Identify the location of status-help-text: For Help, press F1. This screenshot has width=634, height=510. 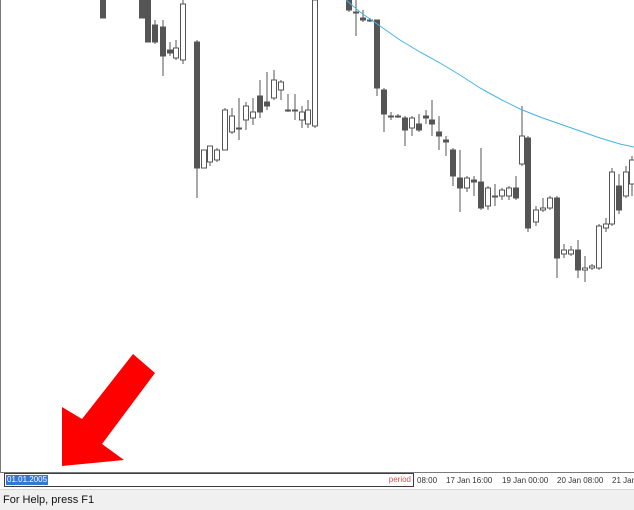
(49, 500).